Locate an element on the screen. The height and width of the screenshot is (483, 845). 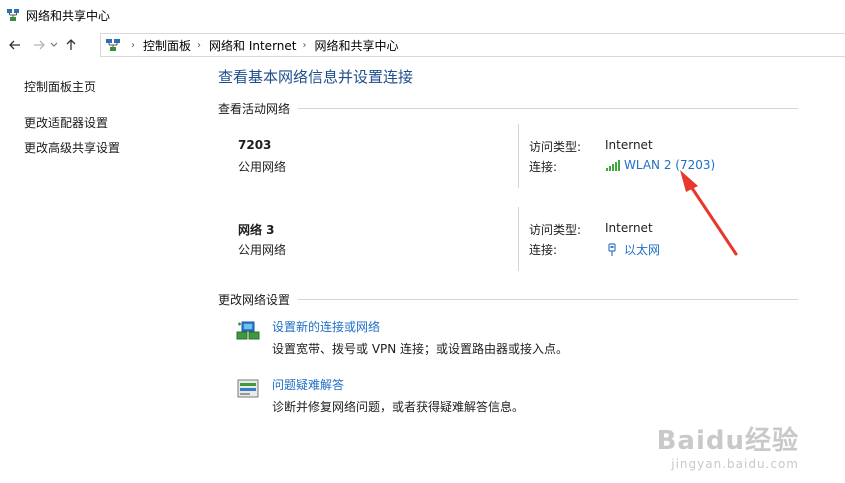
annotation-arrow-icon is located at coordinates (709, 213).